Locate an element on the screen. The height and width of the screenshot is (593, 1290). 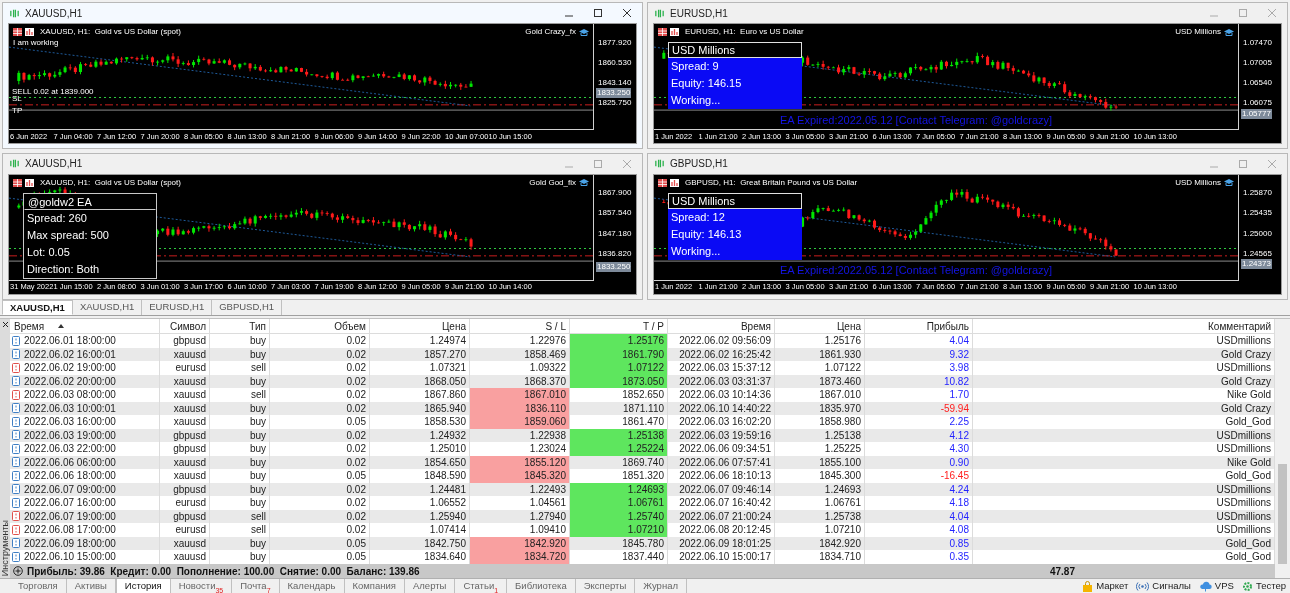
table-cell: 2022.06.08 17:00:00 is located at coordinates (85, 530).